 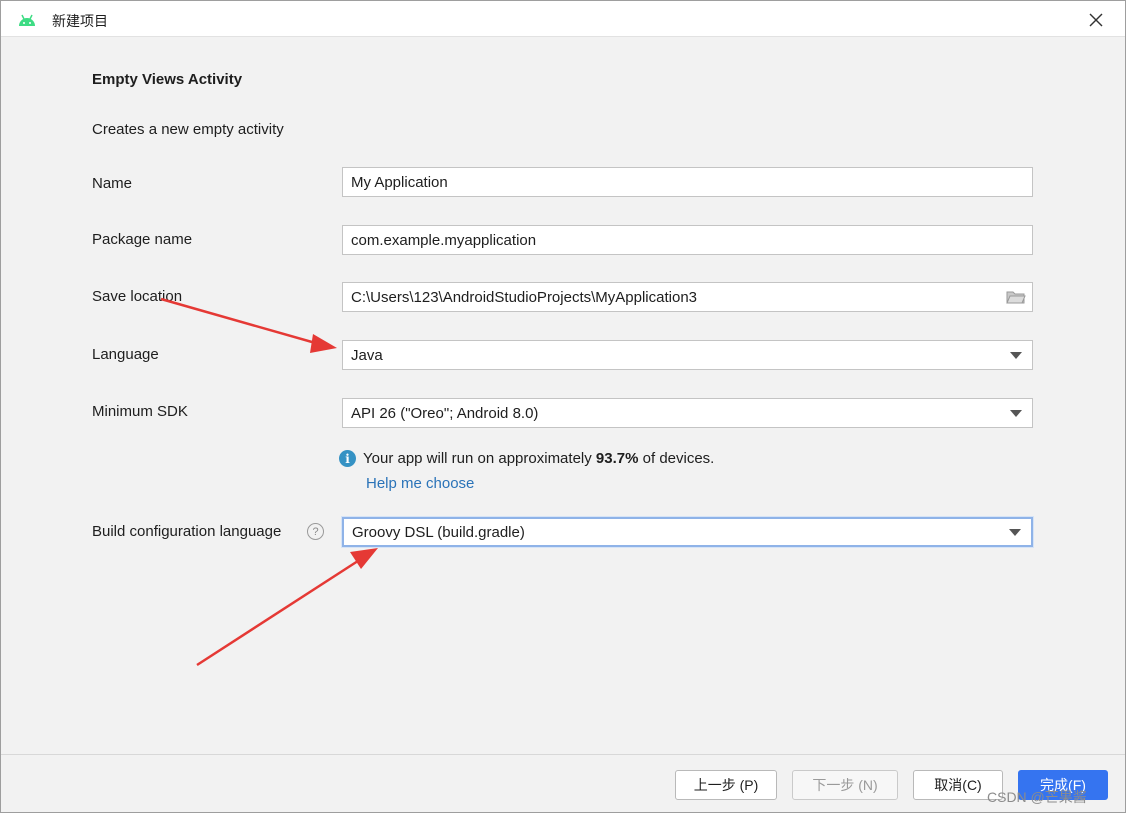 I want to click on template-heading: Empty Views Activity, so click(x=167, y=79).